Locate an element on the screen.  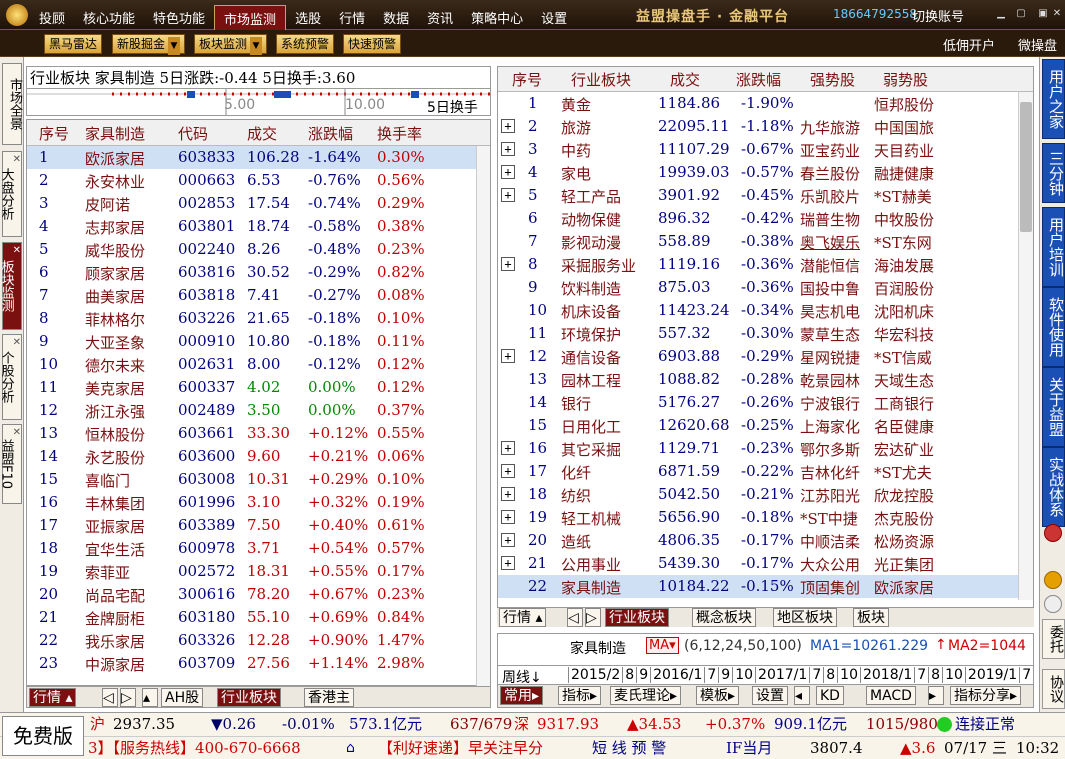
col-change: 涨跌幅 is located at coordinates (330, 133).